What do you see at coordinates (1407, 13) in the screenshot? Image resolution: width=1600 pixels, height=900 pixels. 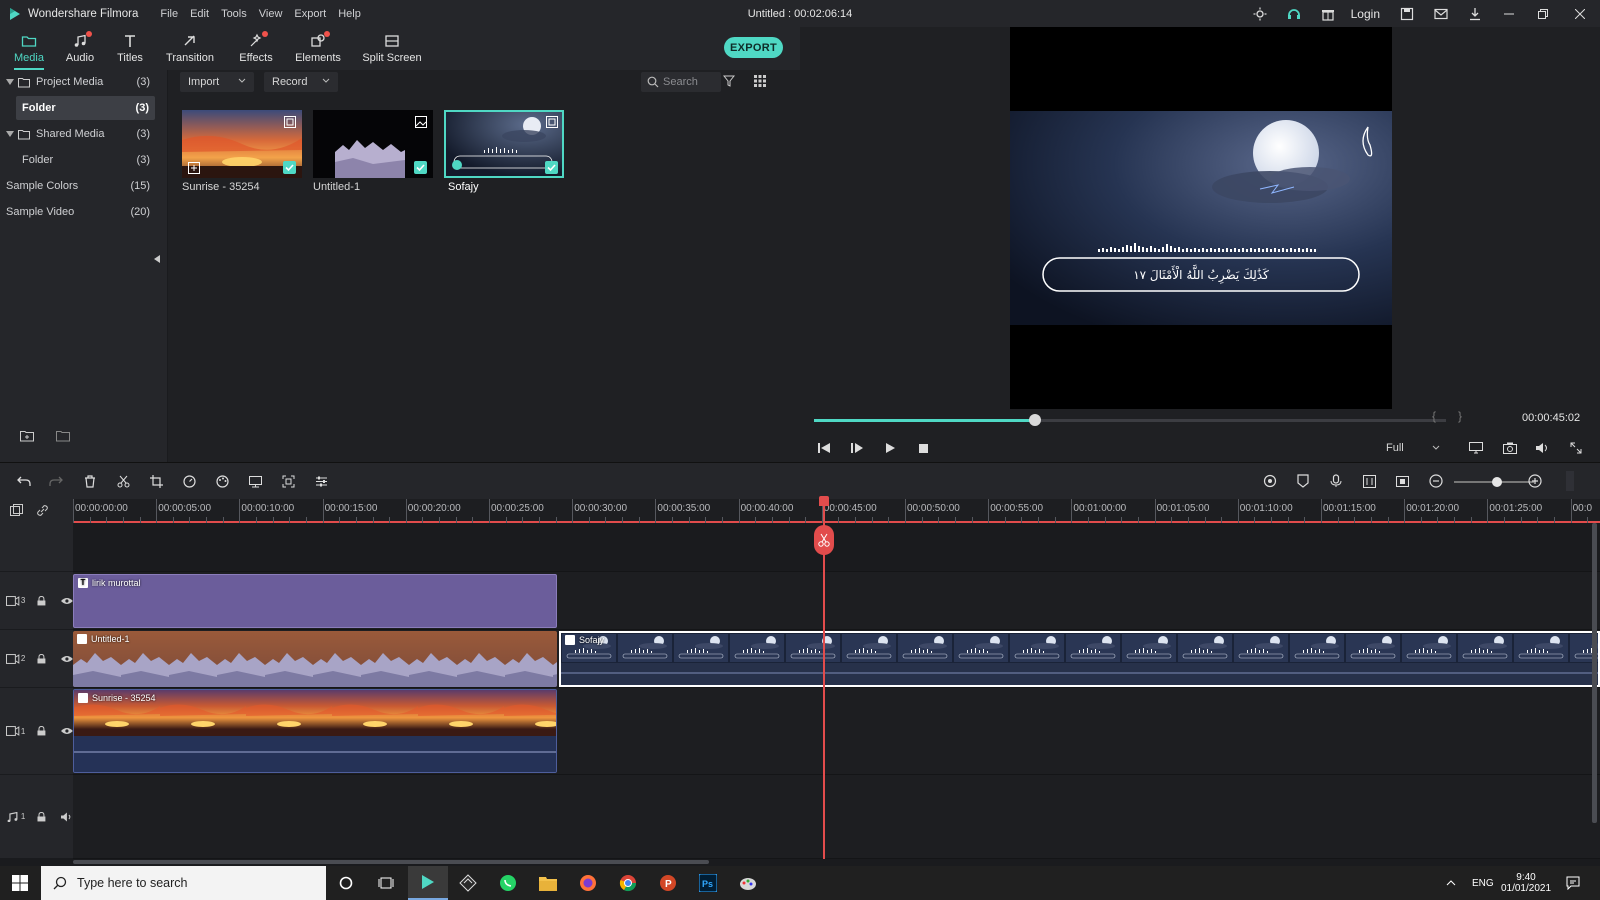 I see `save-icon` at bounding box center [1407, 13].